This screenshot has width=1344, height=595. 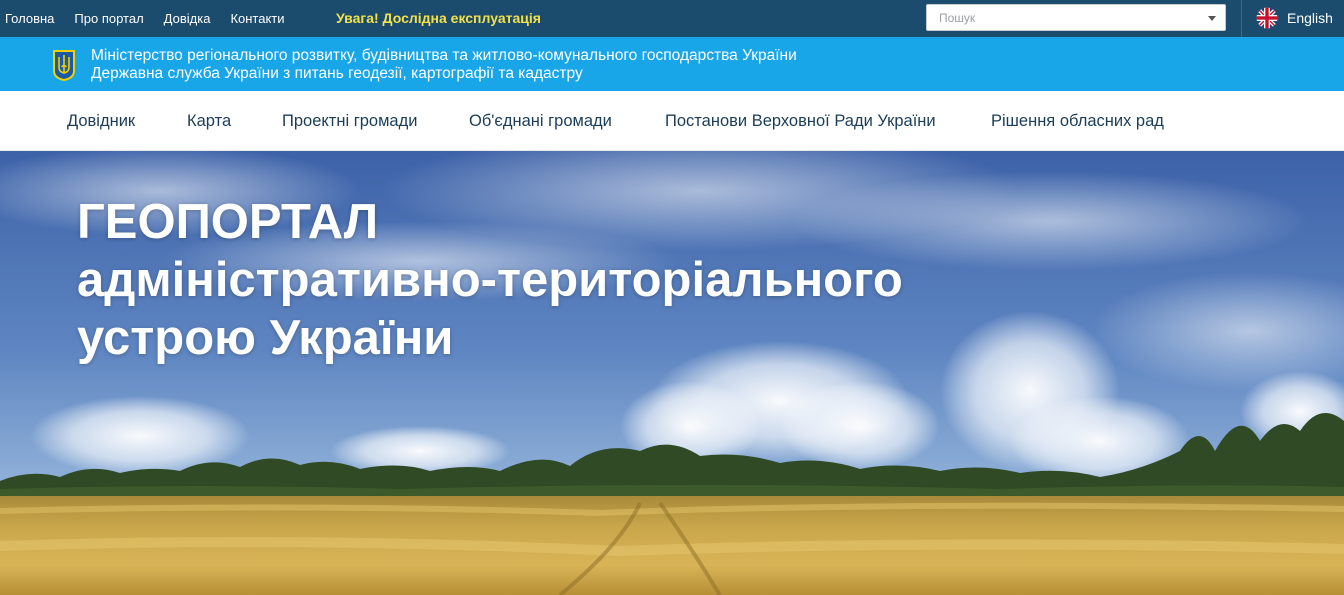 I want to click on hero-title-line2: адміністративно-територіального, so click(x=490, y=280).